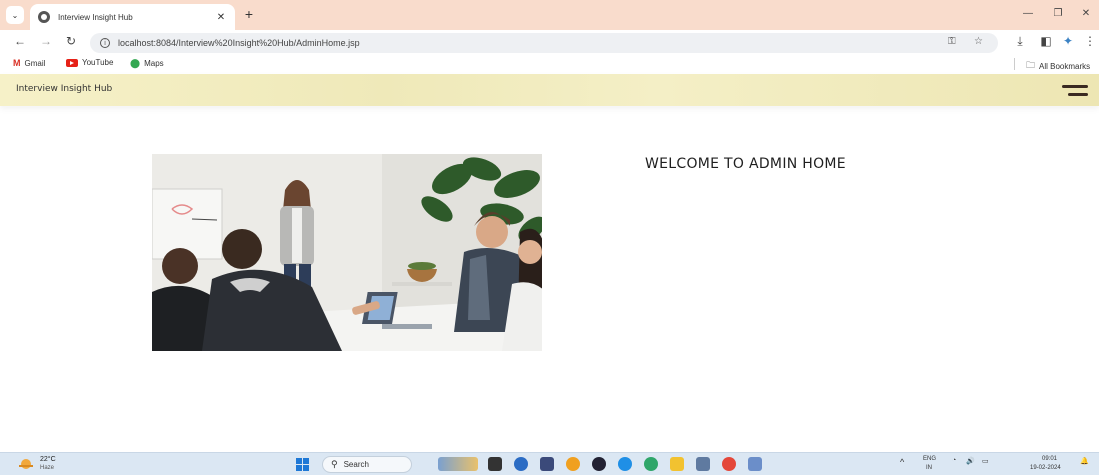 The height and width of the screenshot is (475, 1099). Describe the element at coordinates (549, 90) in the screenshot. I see `site-header: Interview Insight Hub` at that location.